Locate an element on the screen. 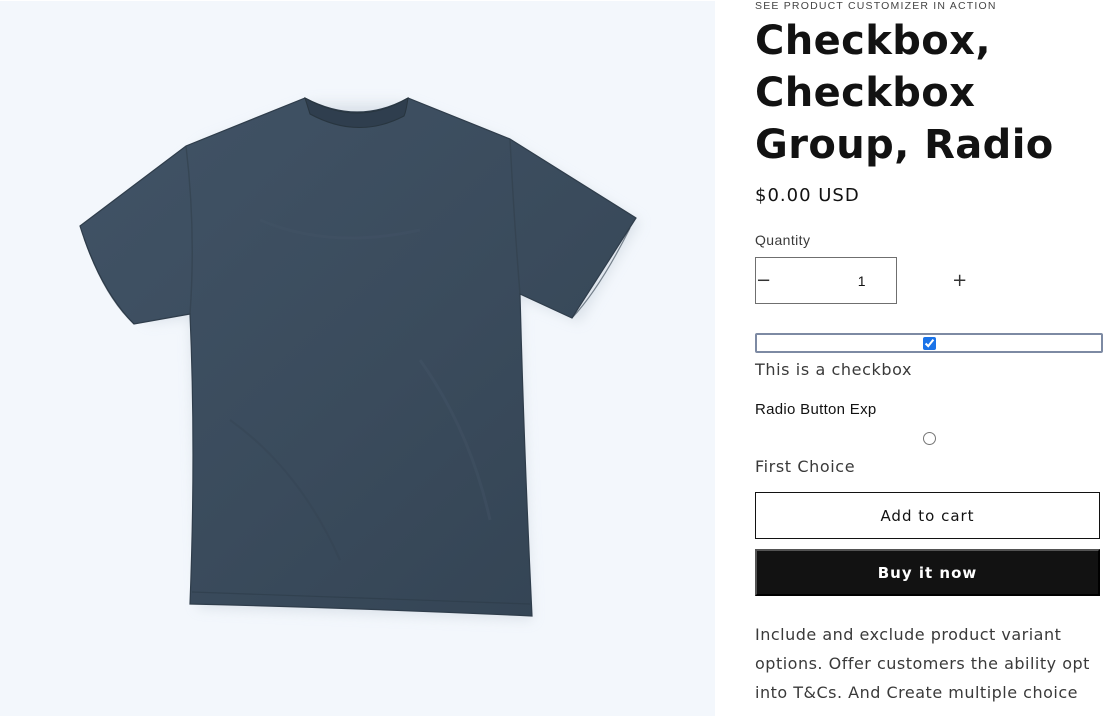  quantity-decrease-button: − is located at coordinates (763, 280).